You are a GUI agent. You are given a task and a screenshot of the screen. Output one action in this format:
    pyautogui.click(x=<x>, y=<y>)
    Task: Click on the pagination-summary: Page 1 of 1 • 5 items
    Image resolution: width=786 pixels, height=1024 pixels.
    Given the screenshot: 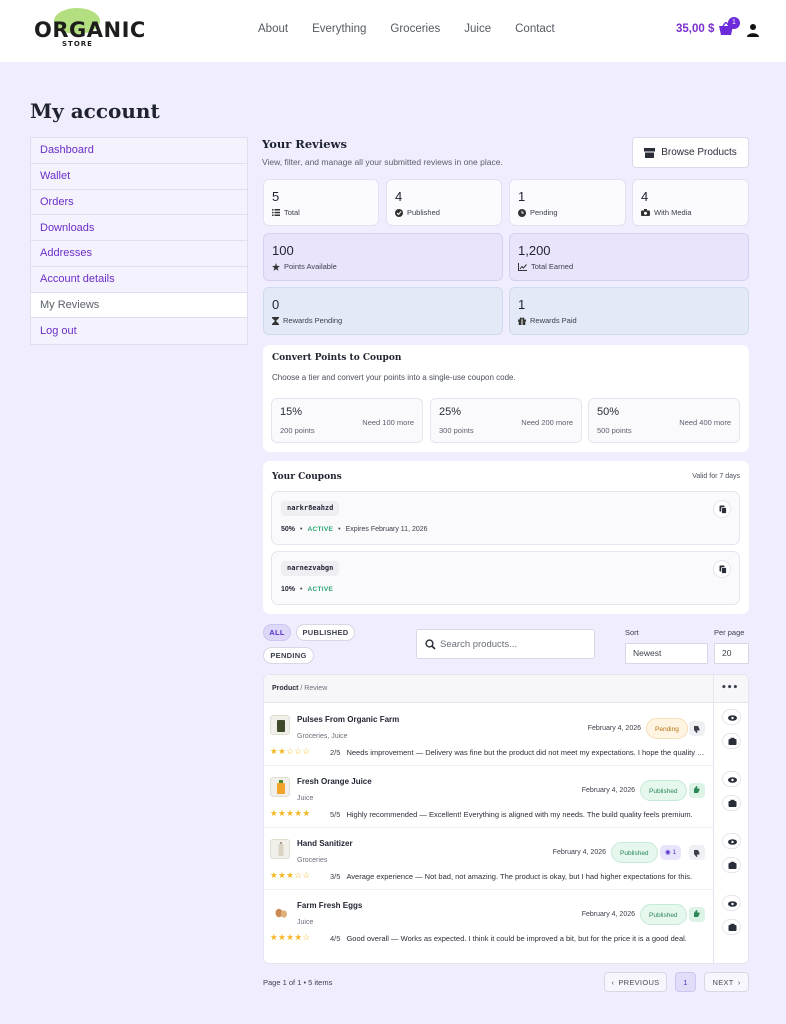 What is the action you would take?
    pyautogui.click(x=298, y=982)
    